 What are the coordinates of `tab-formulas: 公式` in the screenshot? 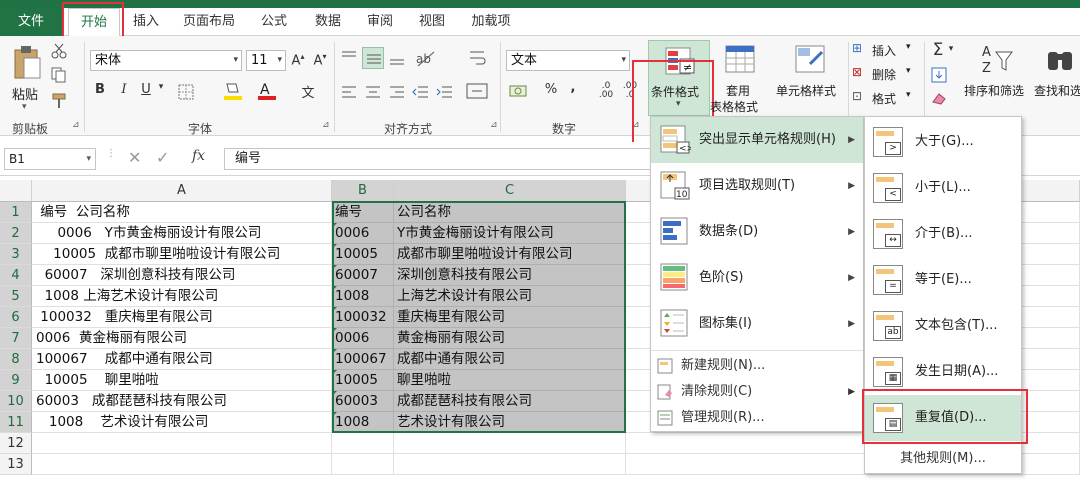 It's located at (274, 22).